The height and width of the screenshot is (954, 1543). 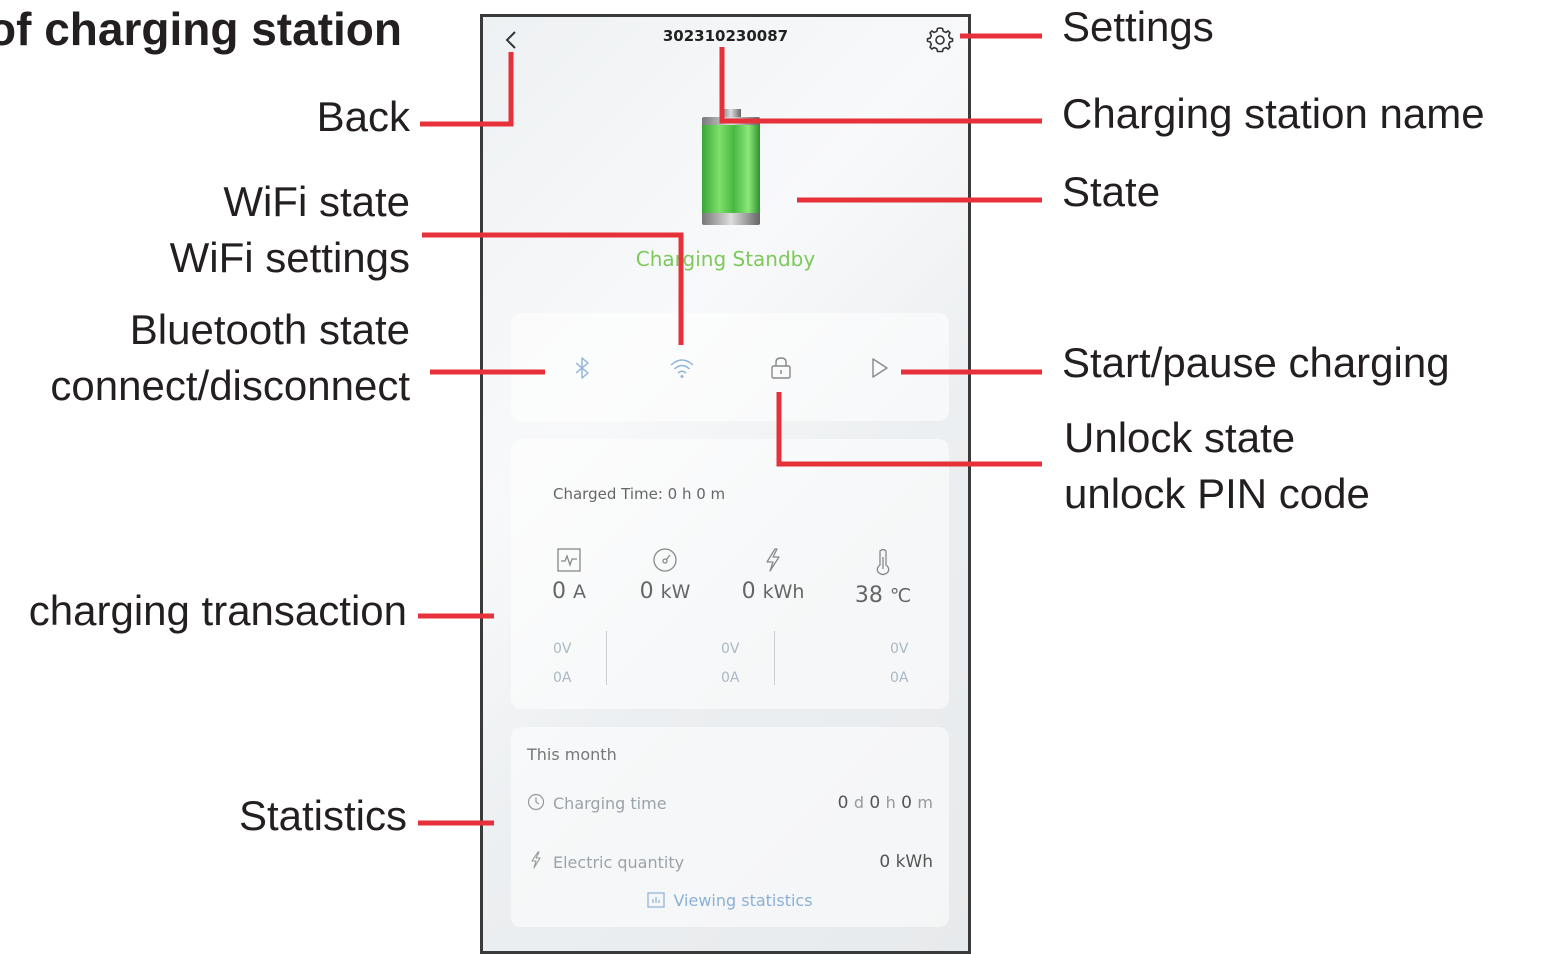 I want to click on charged-time: Charged Time: 0 h 0 m, so click(x=639, y=494).